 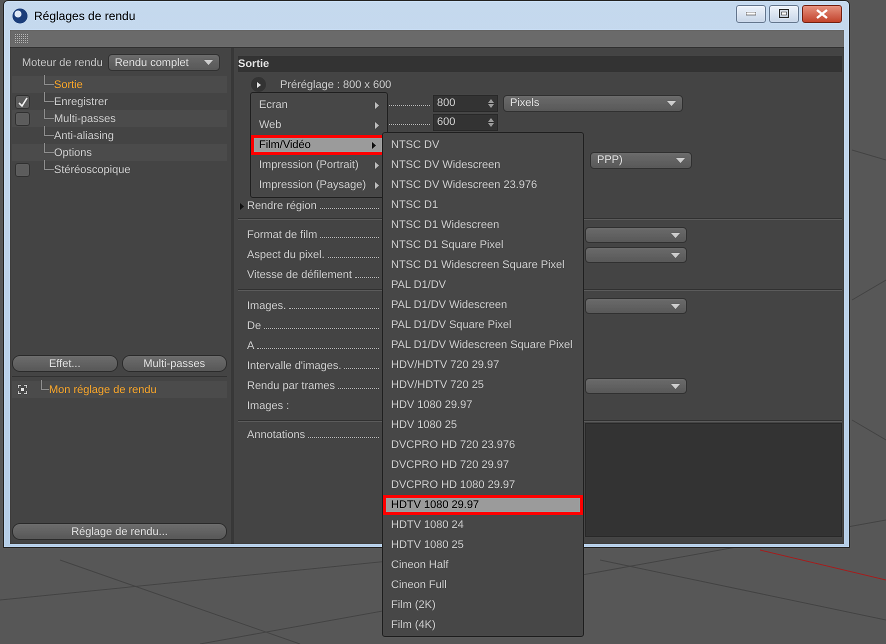 I want to click on field-label: Format de film, so click(x=282, y=235).